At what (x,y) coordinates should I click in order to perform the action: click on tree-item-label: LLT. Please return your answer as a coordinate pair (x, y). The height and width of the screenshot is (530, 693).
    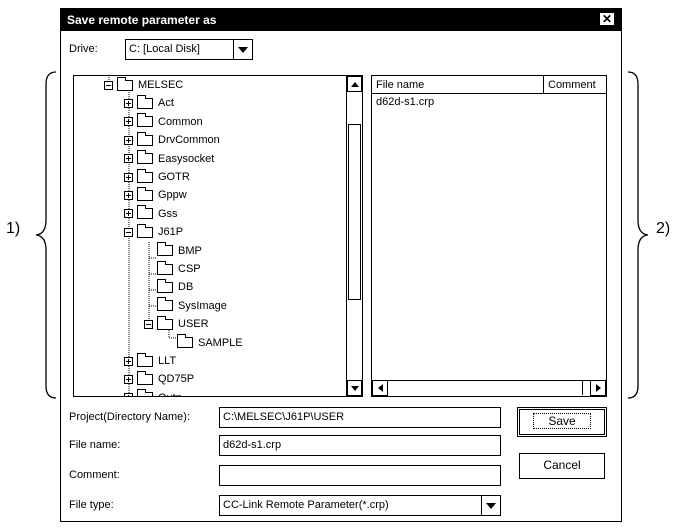
    Looking at the image, I should click on (167, 361).